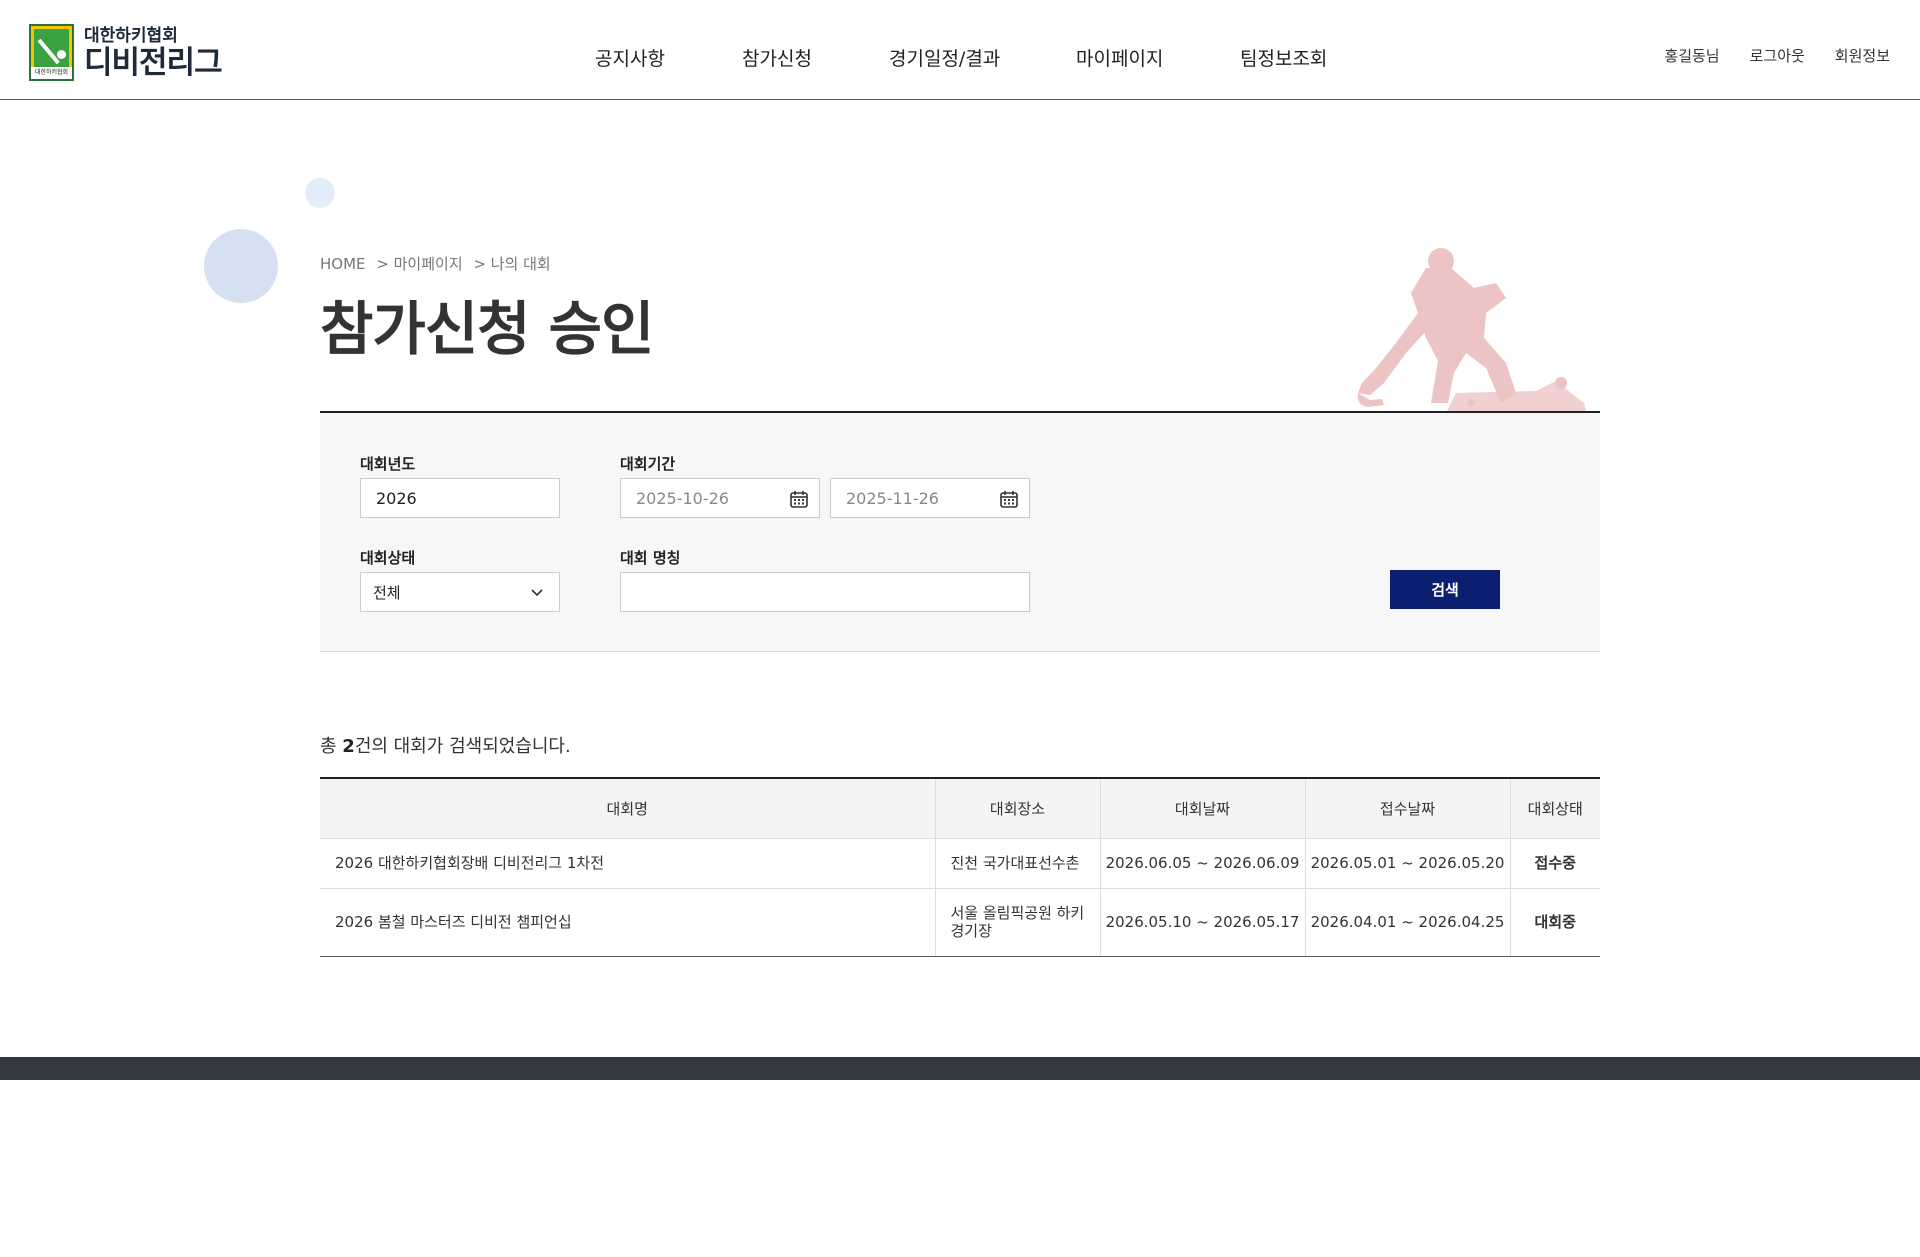 This screenshot has height=1257, width=1920. What do you see at coordinates (241, 266) in the screenshot?
I see `decorative-circle-large` at bounding box center [241, 266].